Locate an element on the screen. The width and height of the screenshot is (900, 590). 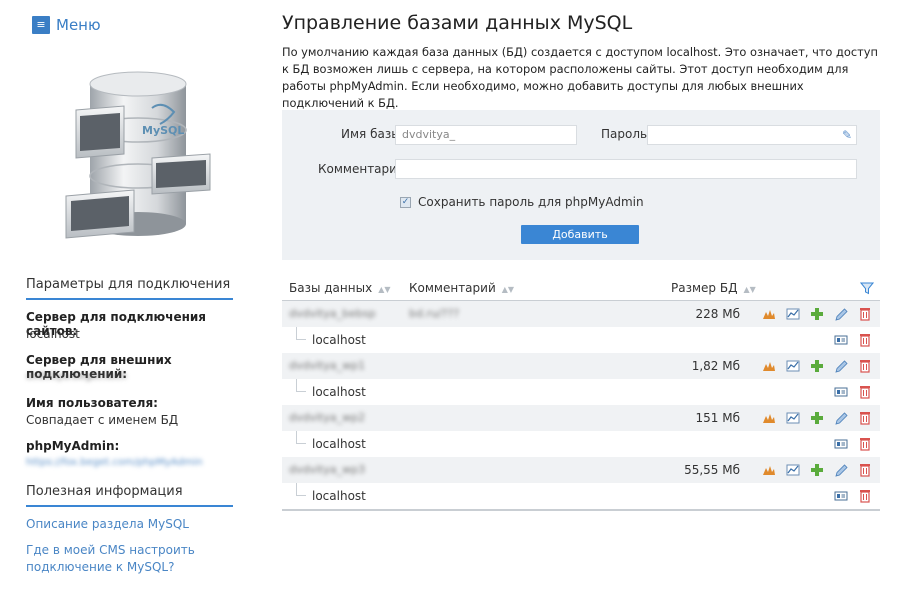
col-name-label: Базы данных is located at coordinates (331, 288).